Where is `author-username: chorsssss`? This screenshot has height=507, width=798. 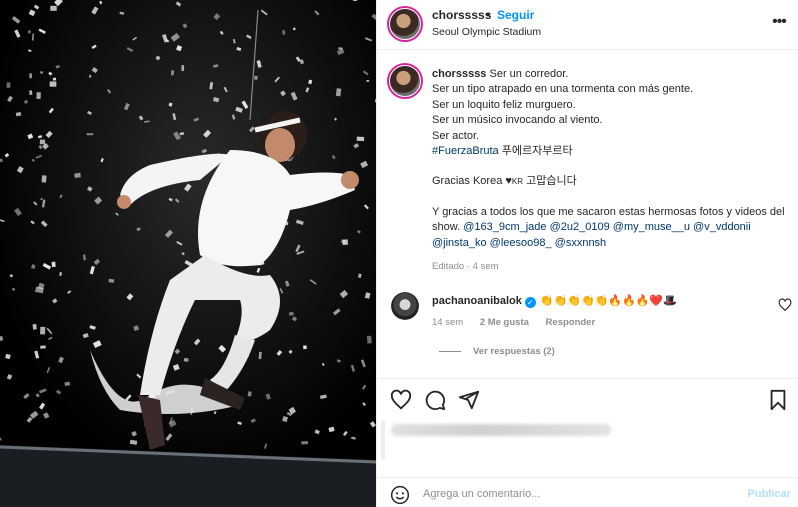
author-username: chorsssss is located at coordinates (461, 15).